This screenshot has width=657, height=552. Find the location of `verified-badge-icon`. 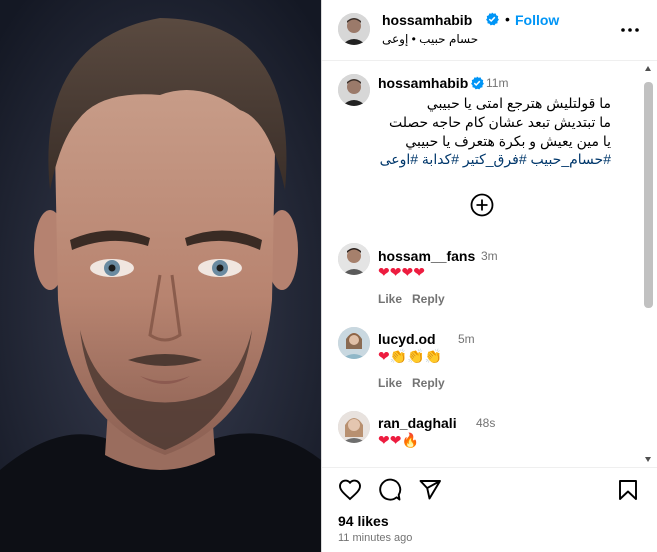

verified-badge-icon is located at coordinates (492, 19).